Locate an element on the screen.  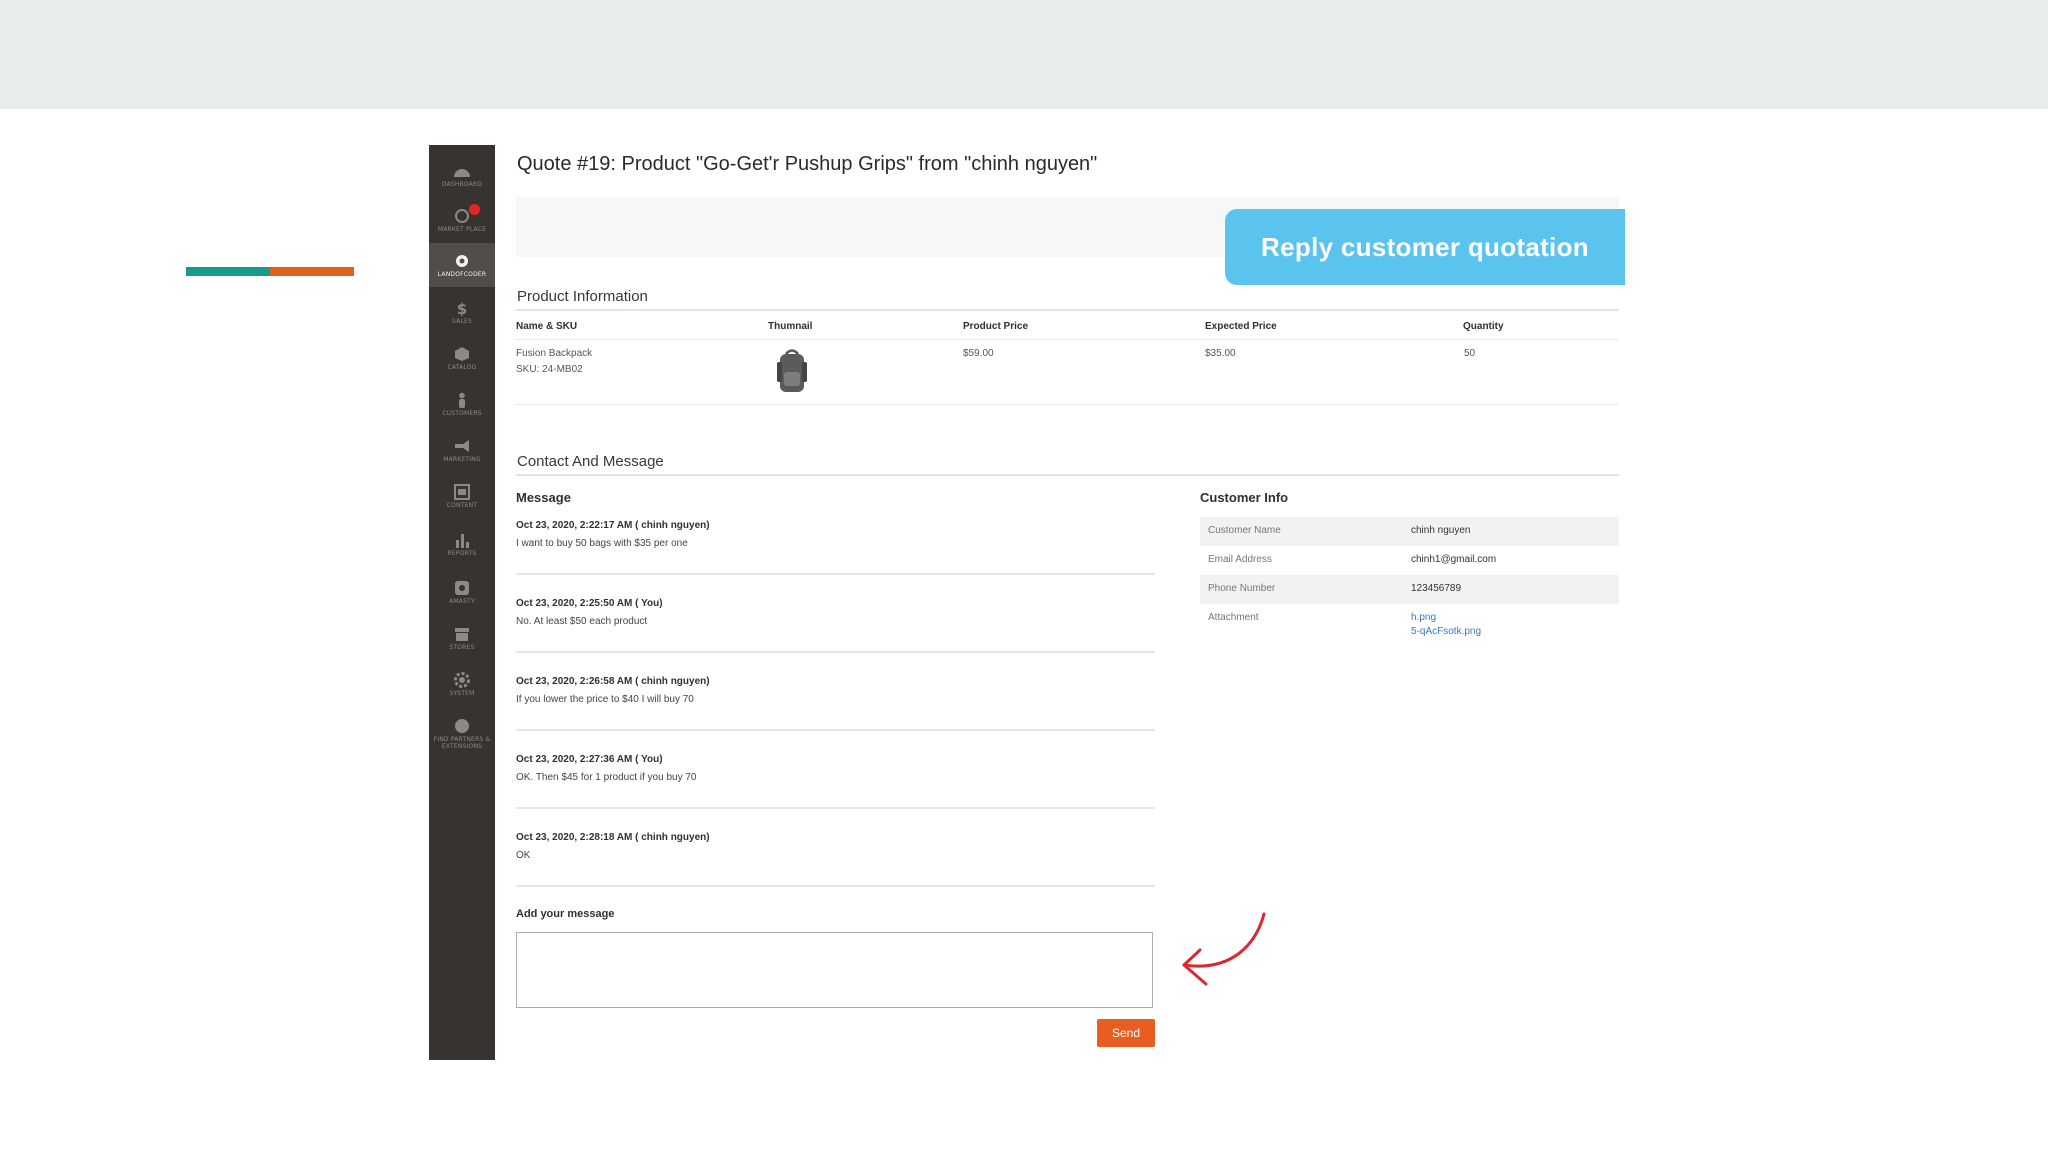
attachment-link: h.png is located at coordinates (1423, 617).